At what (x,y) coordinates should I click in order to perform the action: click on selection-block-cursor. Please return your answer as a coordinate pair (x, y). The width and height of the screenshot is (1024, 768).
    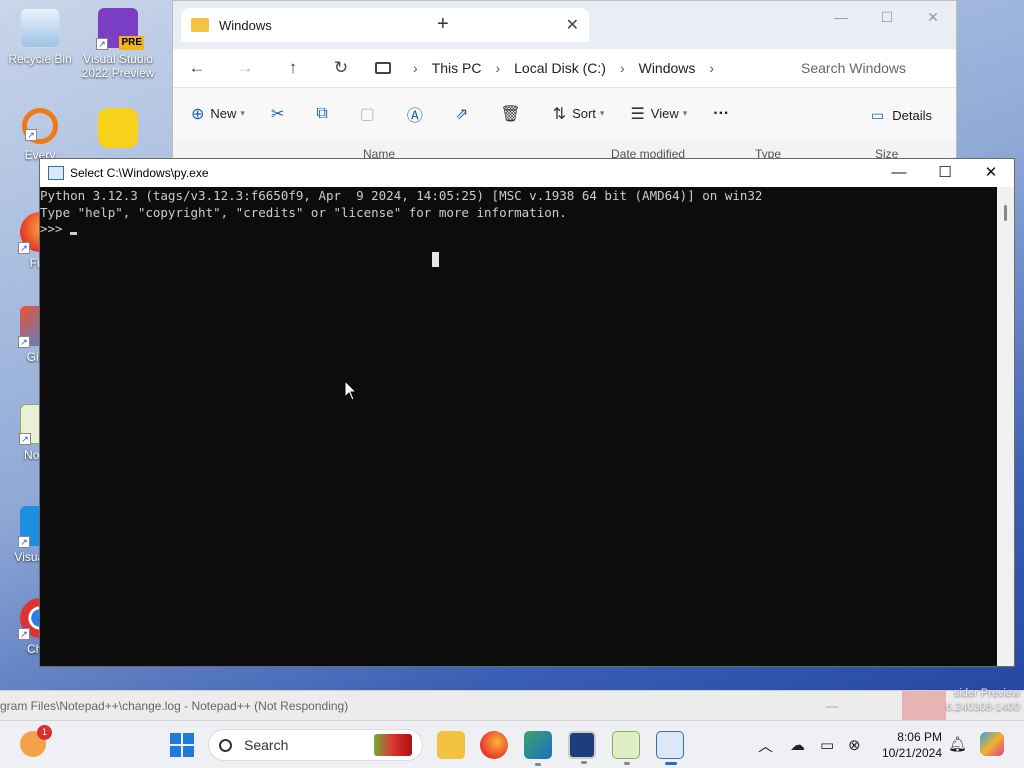
    Looking at the image, I should click on (435, 259).